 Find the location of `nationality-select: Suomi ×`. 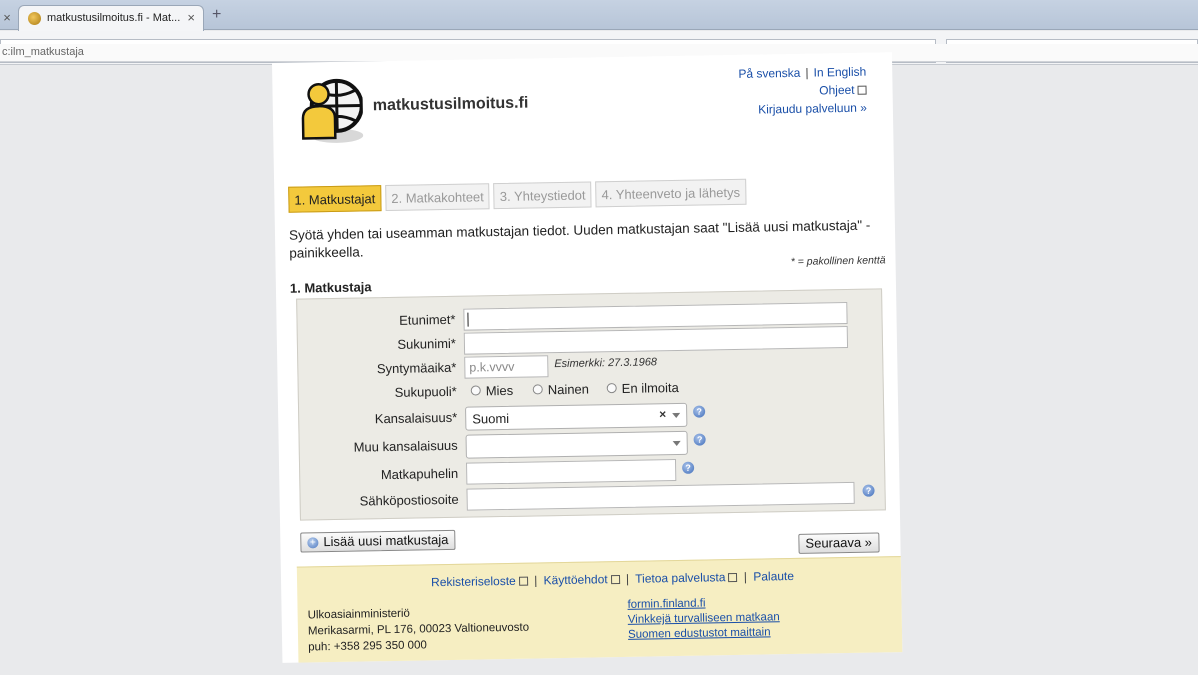

nationality-select: Suomi × is located at coordinates (576, 416).